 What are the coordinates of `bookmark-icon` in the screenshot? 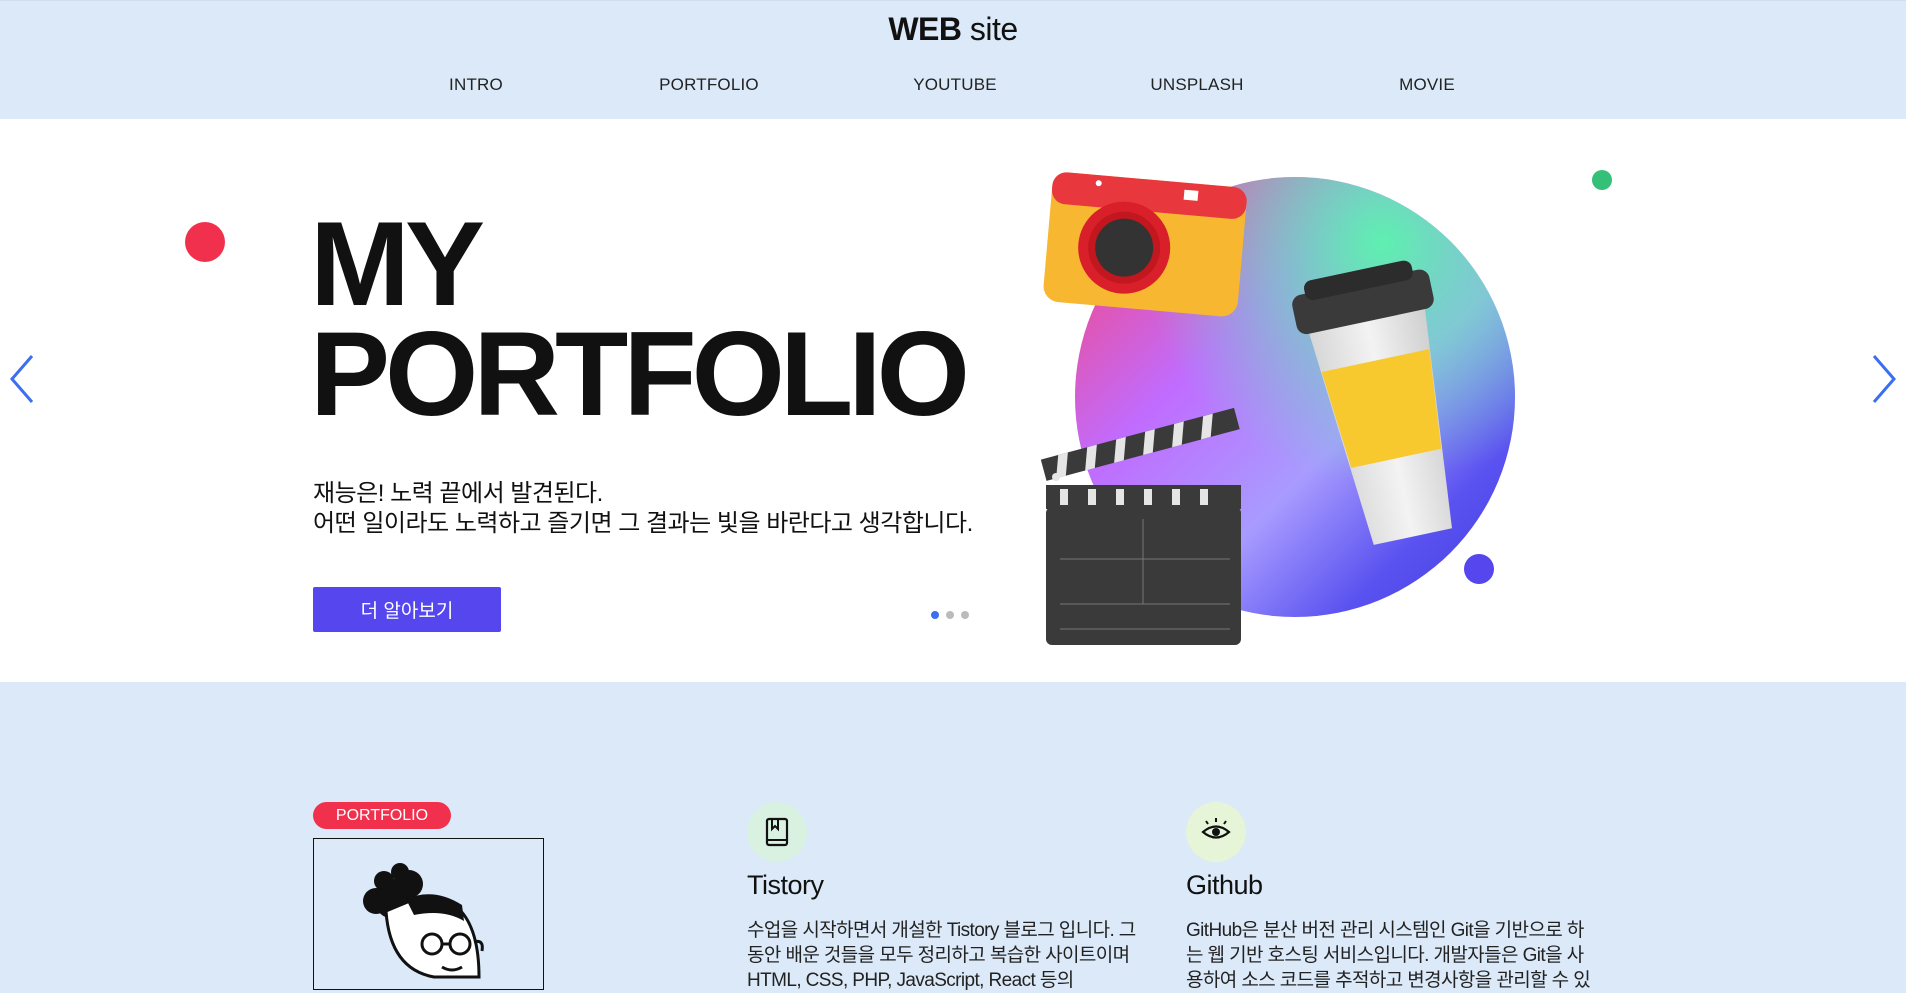 It's located at (777, 832).